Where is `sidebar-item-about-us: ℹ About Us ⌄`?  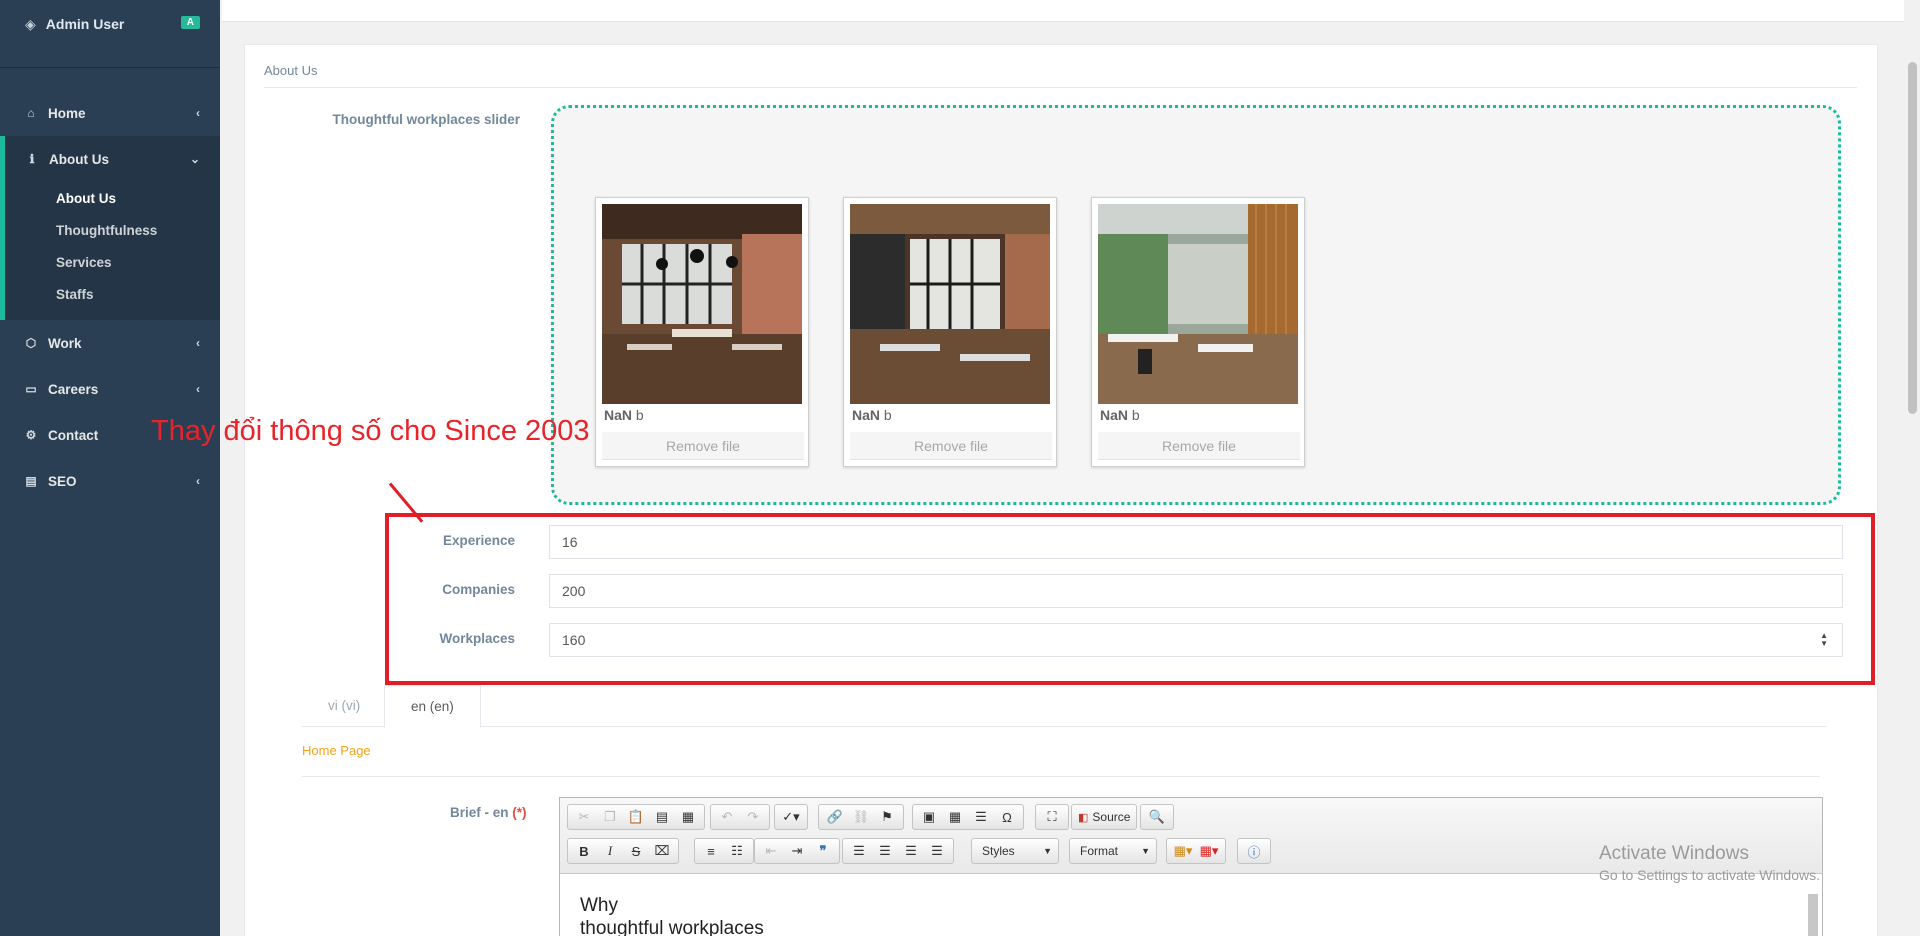
sidebar-item-about-us: ℹ About Us ⌄ is located at coordinates (112, 159).